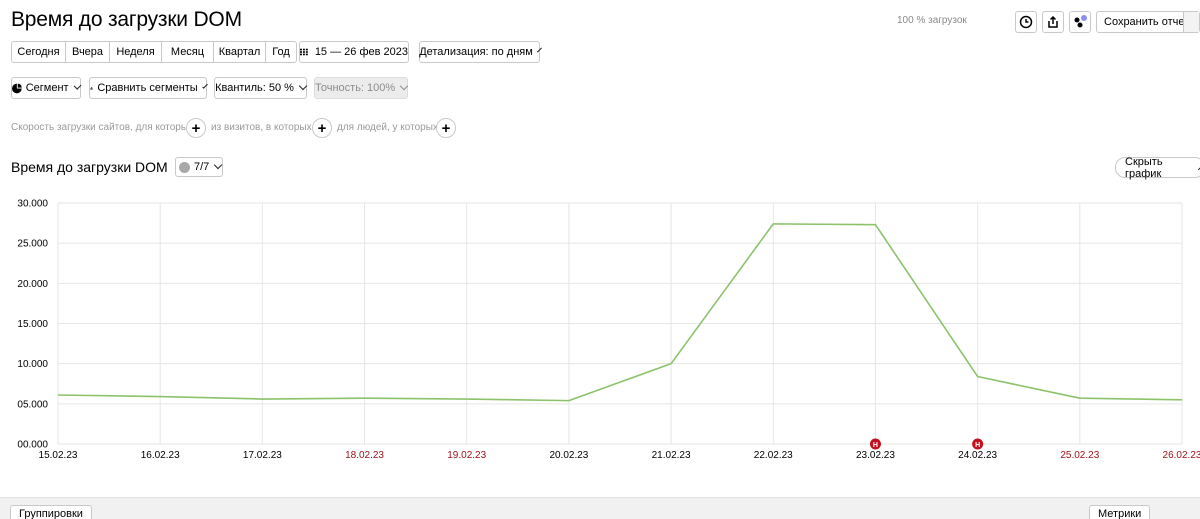 The image size is (1200, 519). Describe the element at coordinates (387, 127) in the screenshot. I see `filter-users-text: для людей, у которых` at that location.